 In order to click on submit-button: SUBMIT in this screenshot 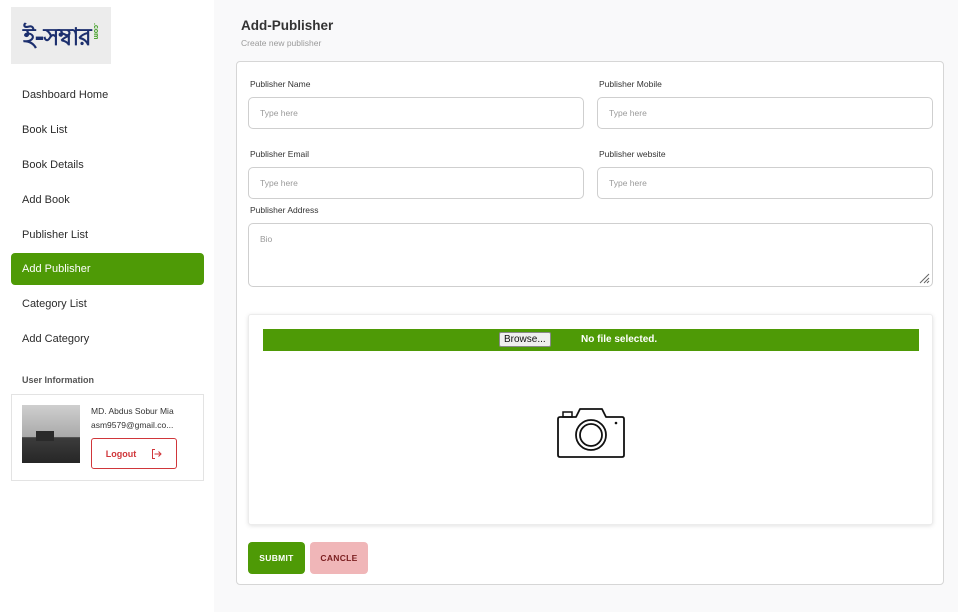, I will do `click(276, 558)`.